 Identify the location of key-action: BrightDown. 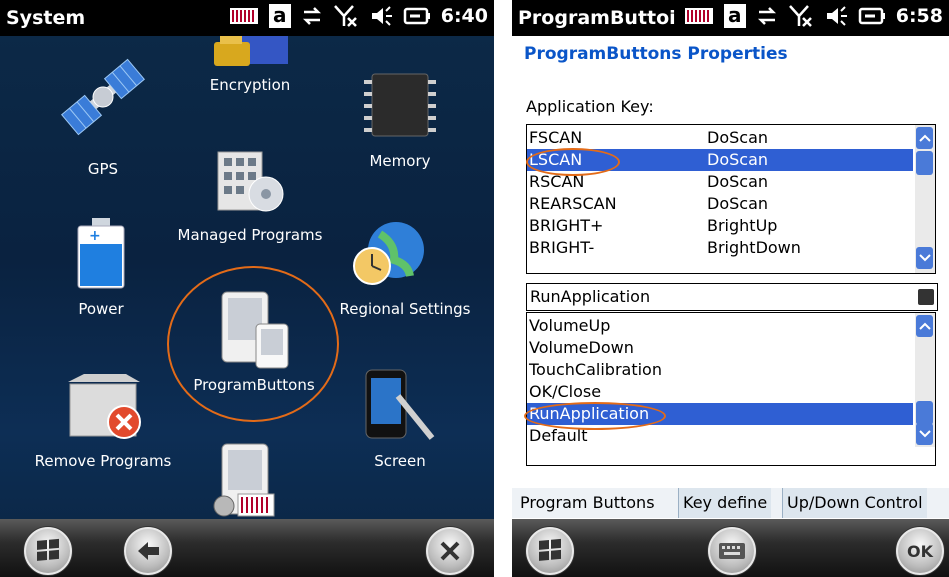
(754, 247).